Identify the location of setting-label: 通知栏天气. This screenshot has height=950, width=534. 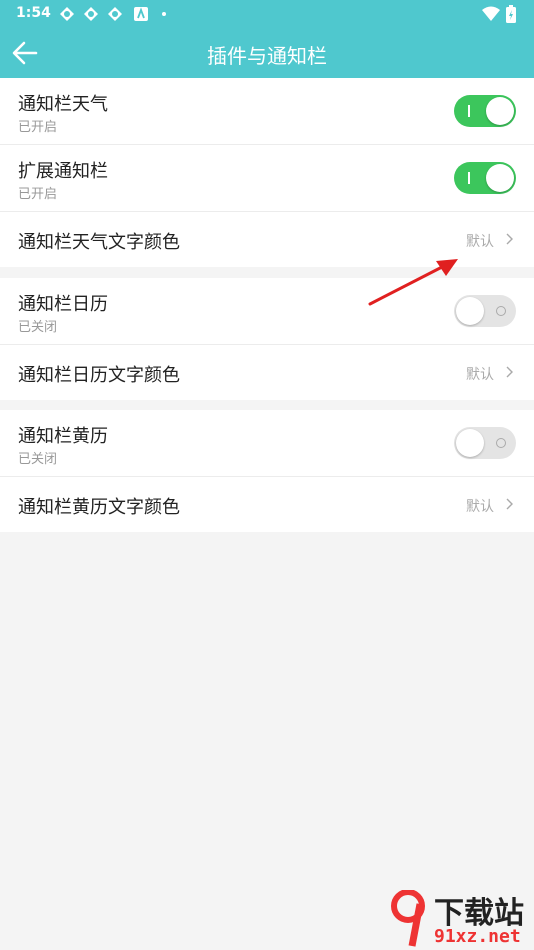
(63, 104).